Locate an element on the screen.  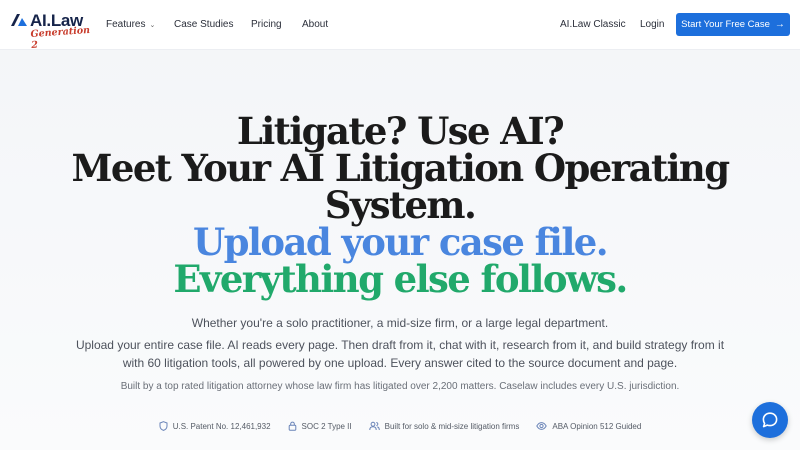
chat-bubble-icon is located at coordinates (770, 420).